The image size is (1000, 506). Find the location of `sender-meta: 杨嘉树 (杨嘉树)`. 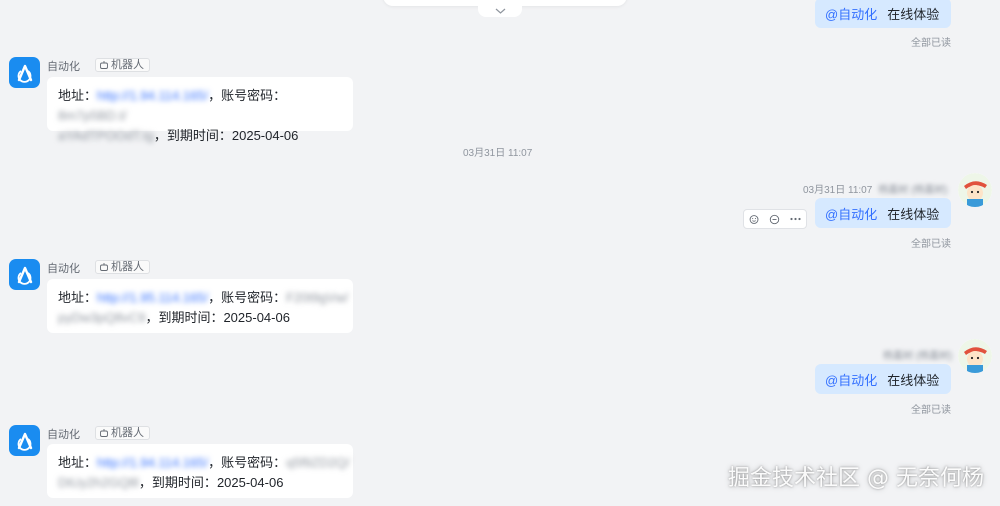

sender-meta: 杨嘉树 (杨嘉树) is located at coordinates (917, 354).